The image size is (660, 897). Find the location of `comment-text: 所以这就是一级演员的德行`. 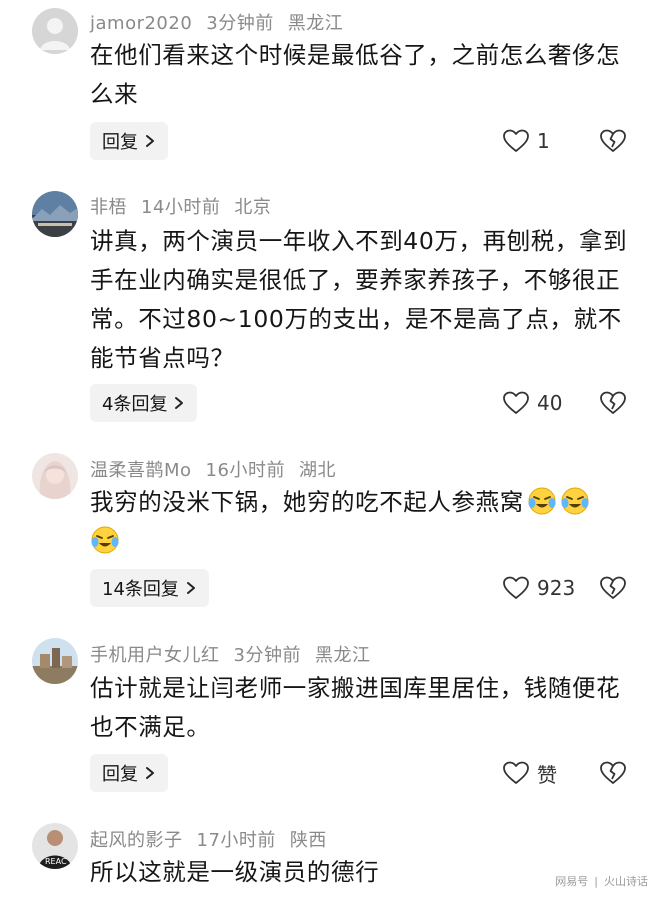

comment-text: 所以这就是一级演员的德行 is located at coordinates (235, 872).